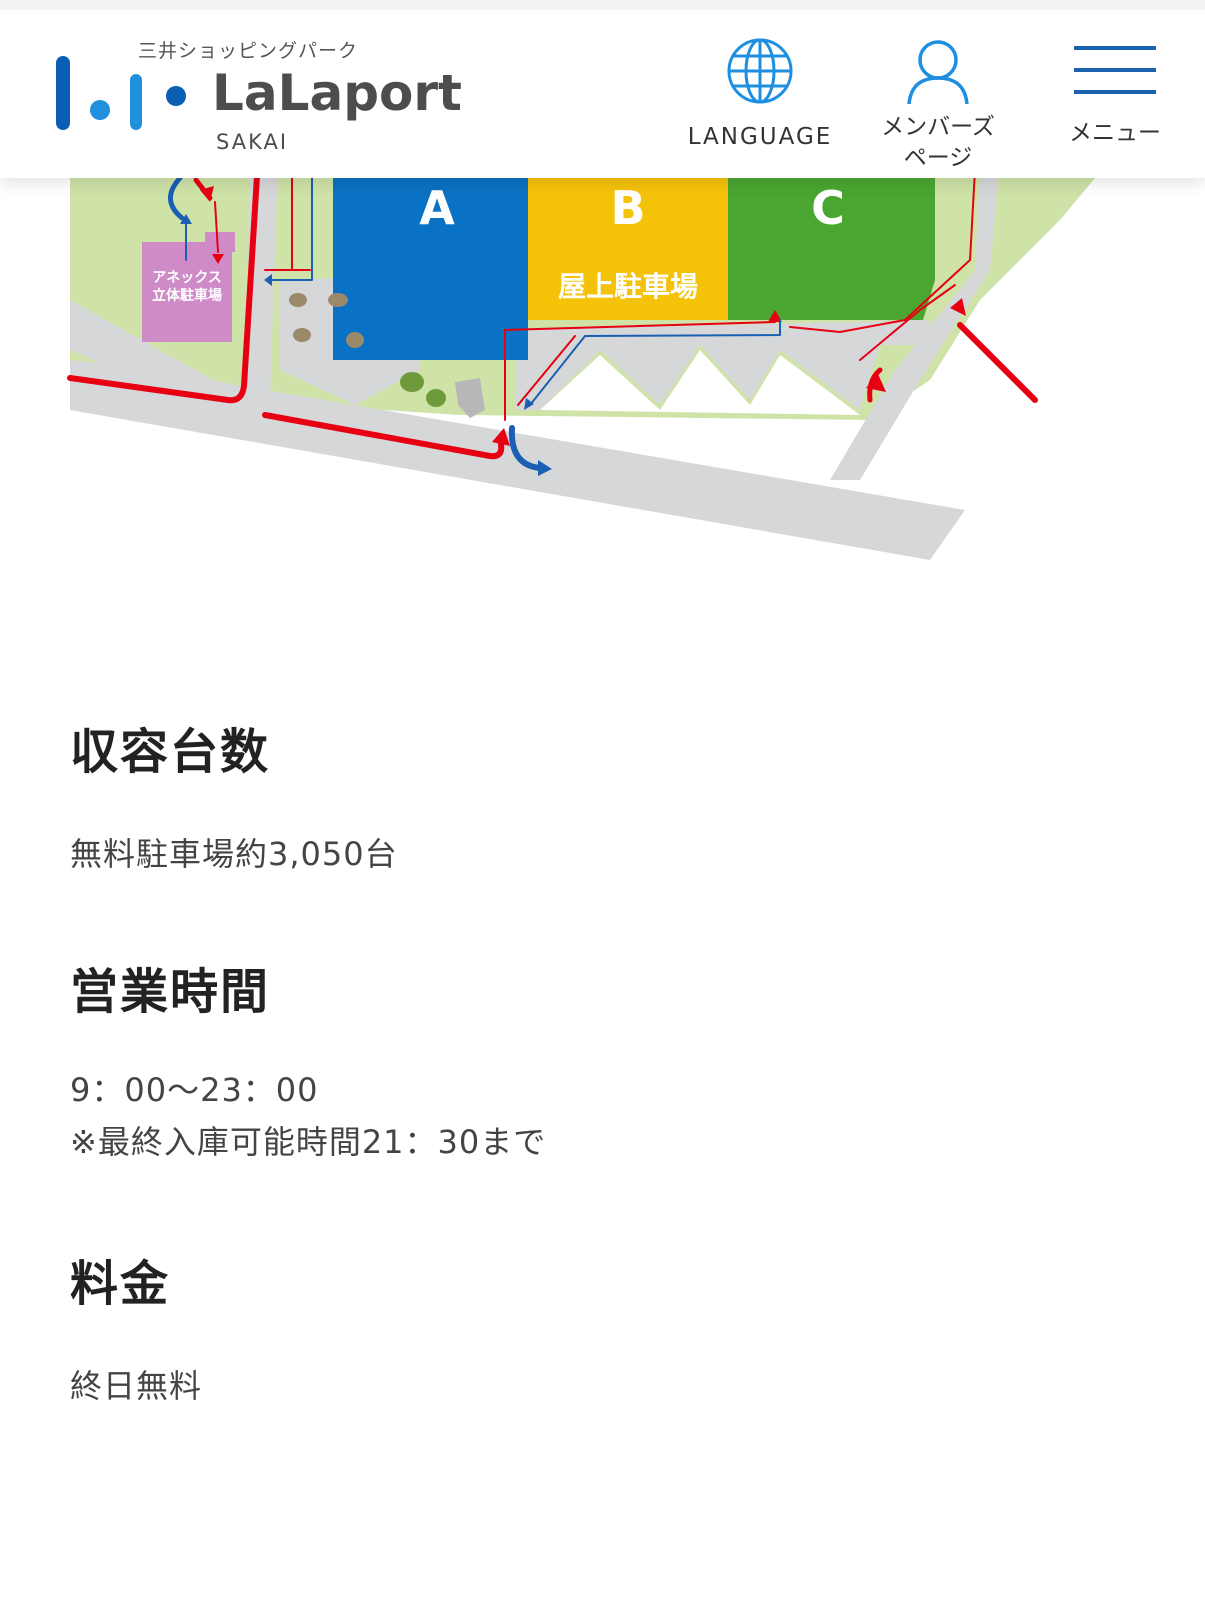 This screenshot has height=1600, width=1205. Describe the element at coordinates (308, 1142) in the screenshot. I see `hours-line2: ※最終入庫可能時間21：30まで` at that location.